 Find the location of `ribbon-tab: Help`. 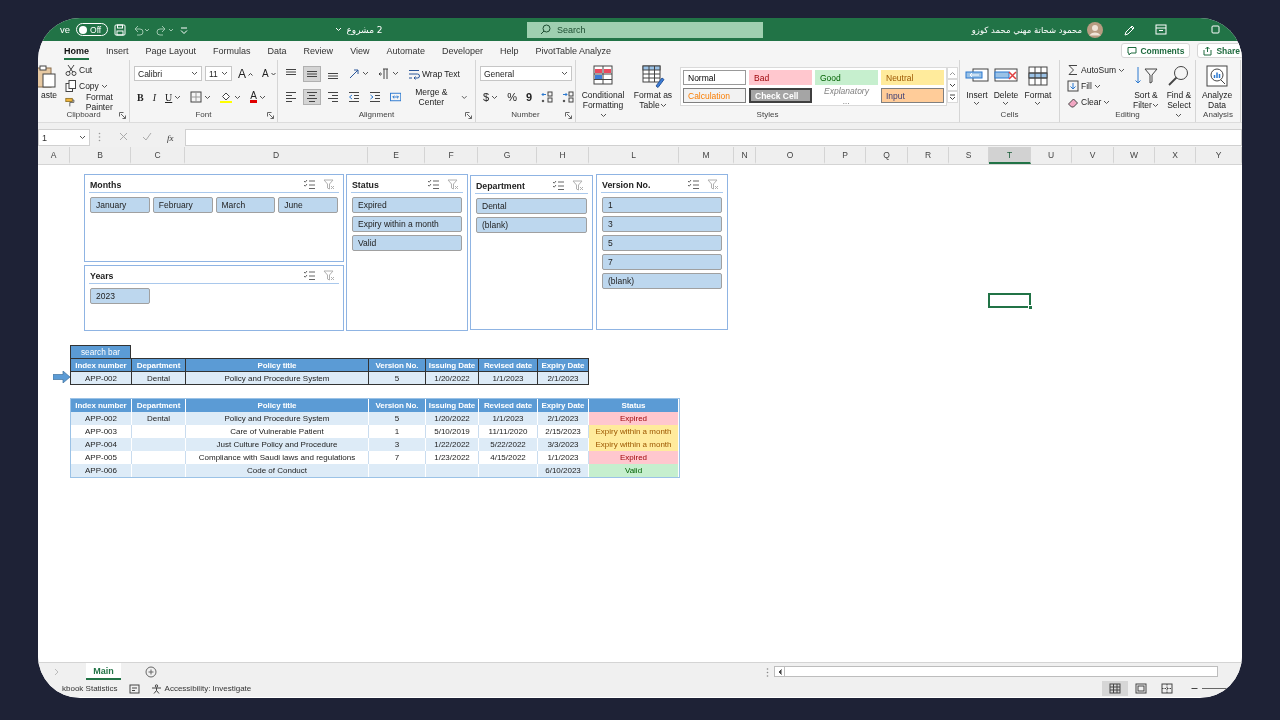

ribbon-tab: Help is located at coordinates (509, 50).